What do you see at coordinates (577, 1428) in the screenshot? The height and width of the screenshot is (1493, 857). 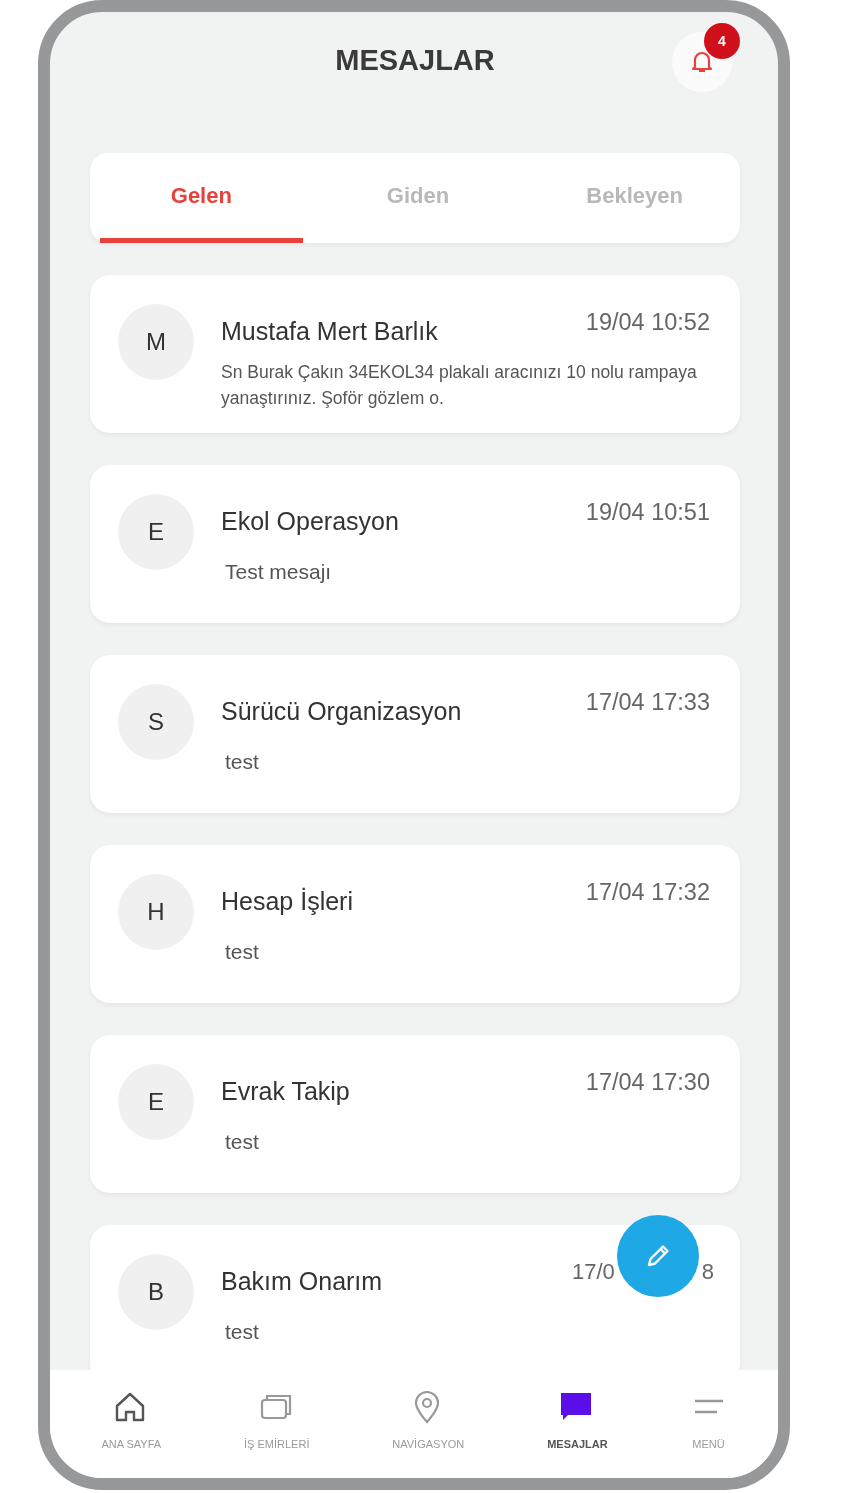 I see `nav-item: MESAJLAR` at bounding box center [577, 1428].